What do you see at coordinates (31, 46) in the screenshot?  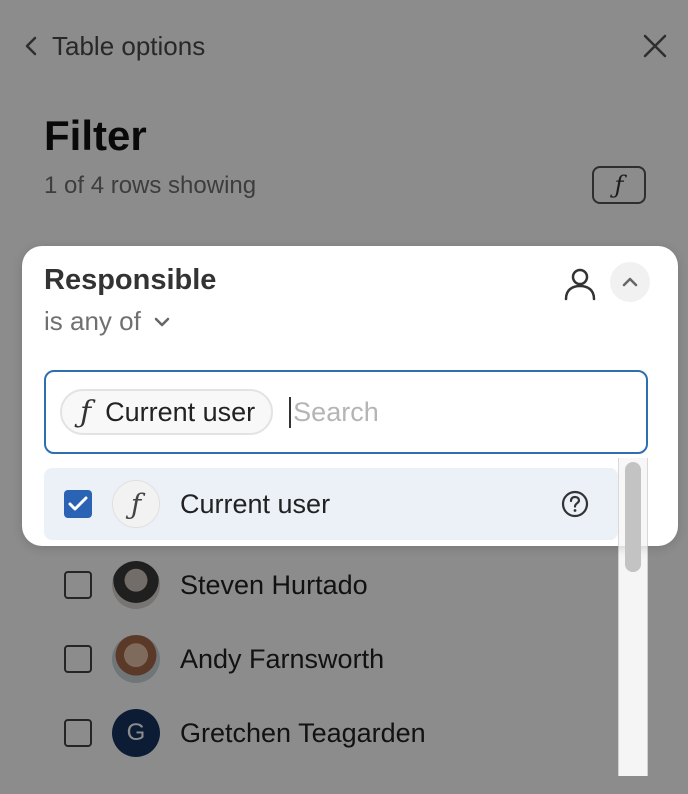 I see `chevron-left-icon` at bounding box center [31, 46].